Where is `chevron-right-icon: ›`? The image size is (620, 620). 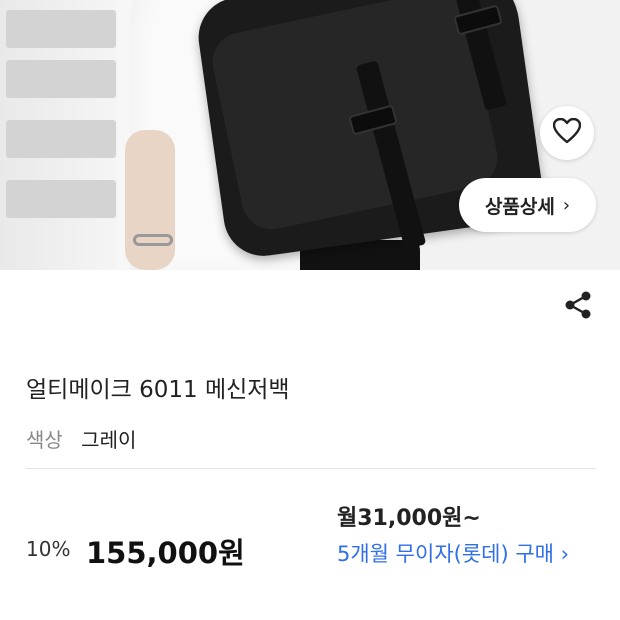
chevron-right-icon: › is located at coordinates (566, 205).